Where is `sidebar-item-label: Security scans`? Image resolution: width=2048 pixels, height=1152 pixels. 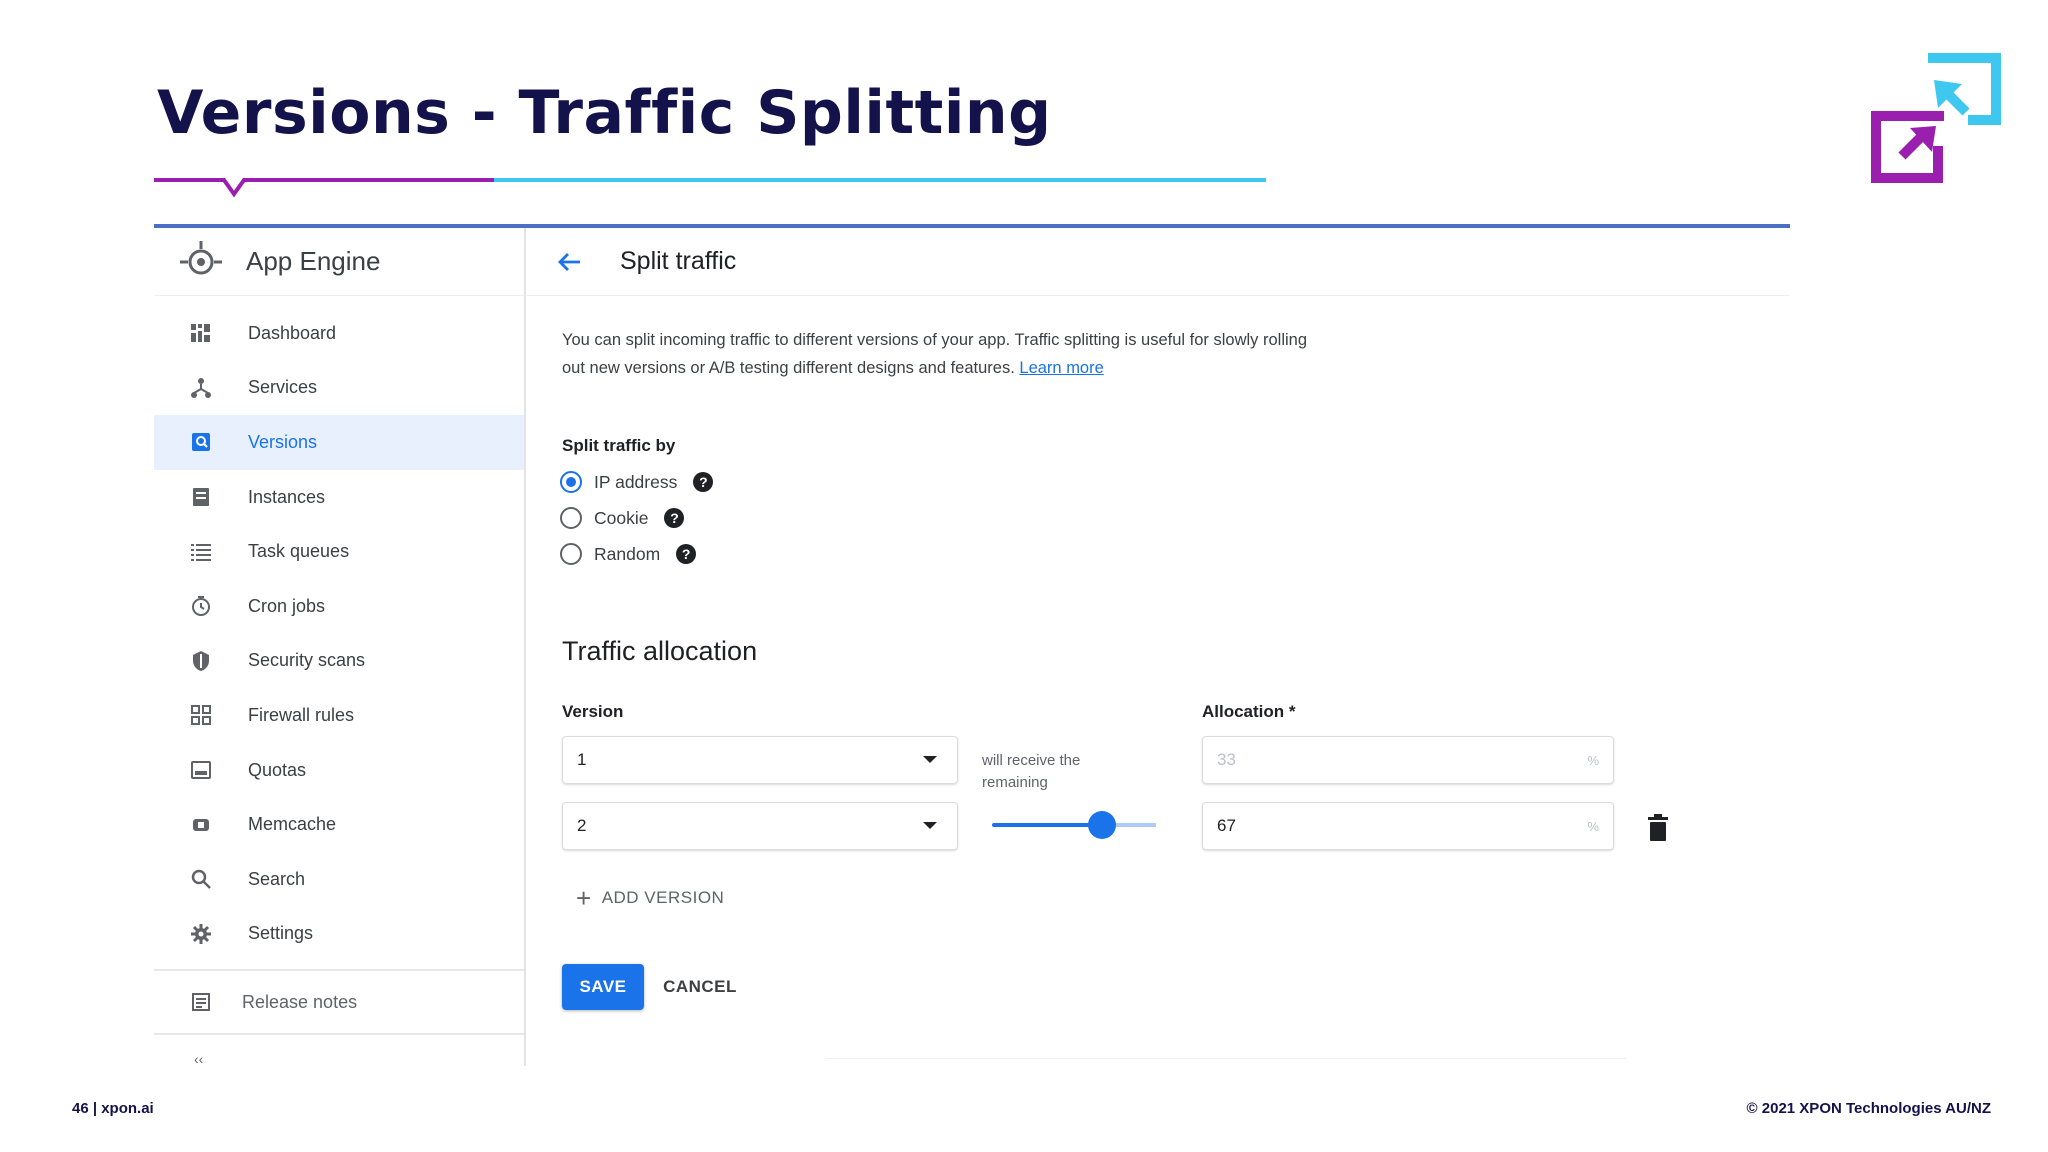 sidebar-item-label: Security scans is located at coordinates (307, 660).